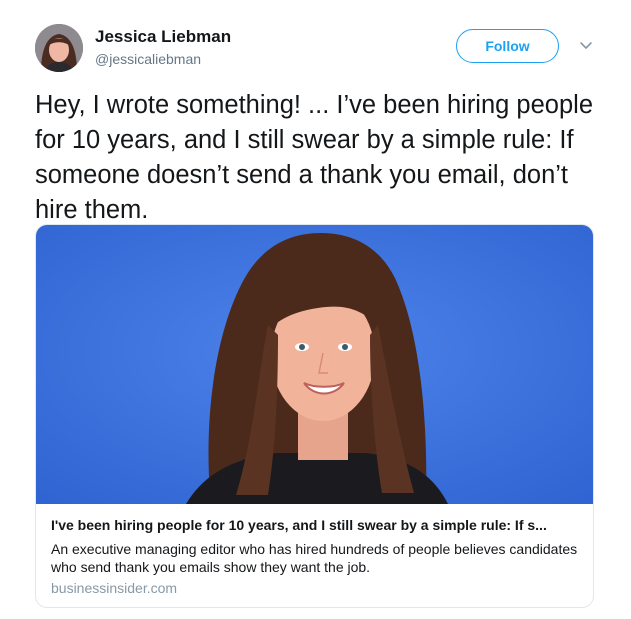 The image size is (631, 619). Describe the element at coordinates (114, 588) in the screenshot. I see `card-domain: businessinsider.com` at that location.